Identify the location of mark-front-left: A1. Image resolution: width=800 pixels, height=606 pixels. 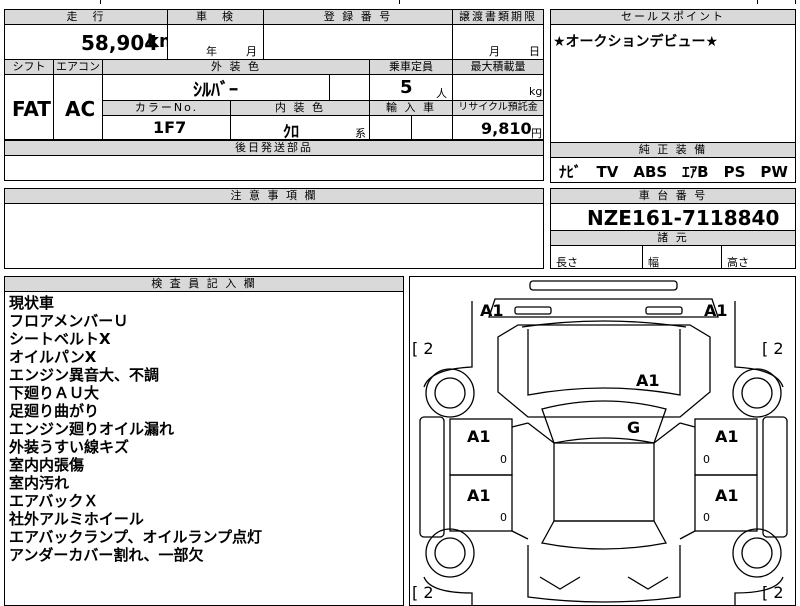
(492, 310).